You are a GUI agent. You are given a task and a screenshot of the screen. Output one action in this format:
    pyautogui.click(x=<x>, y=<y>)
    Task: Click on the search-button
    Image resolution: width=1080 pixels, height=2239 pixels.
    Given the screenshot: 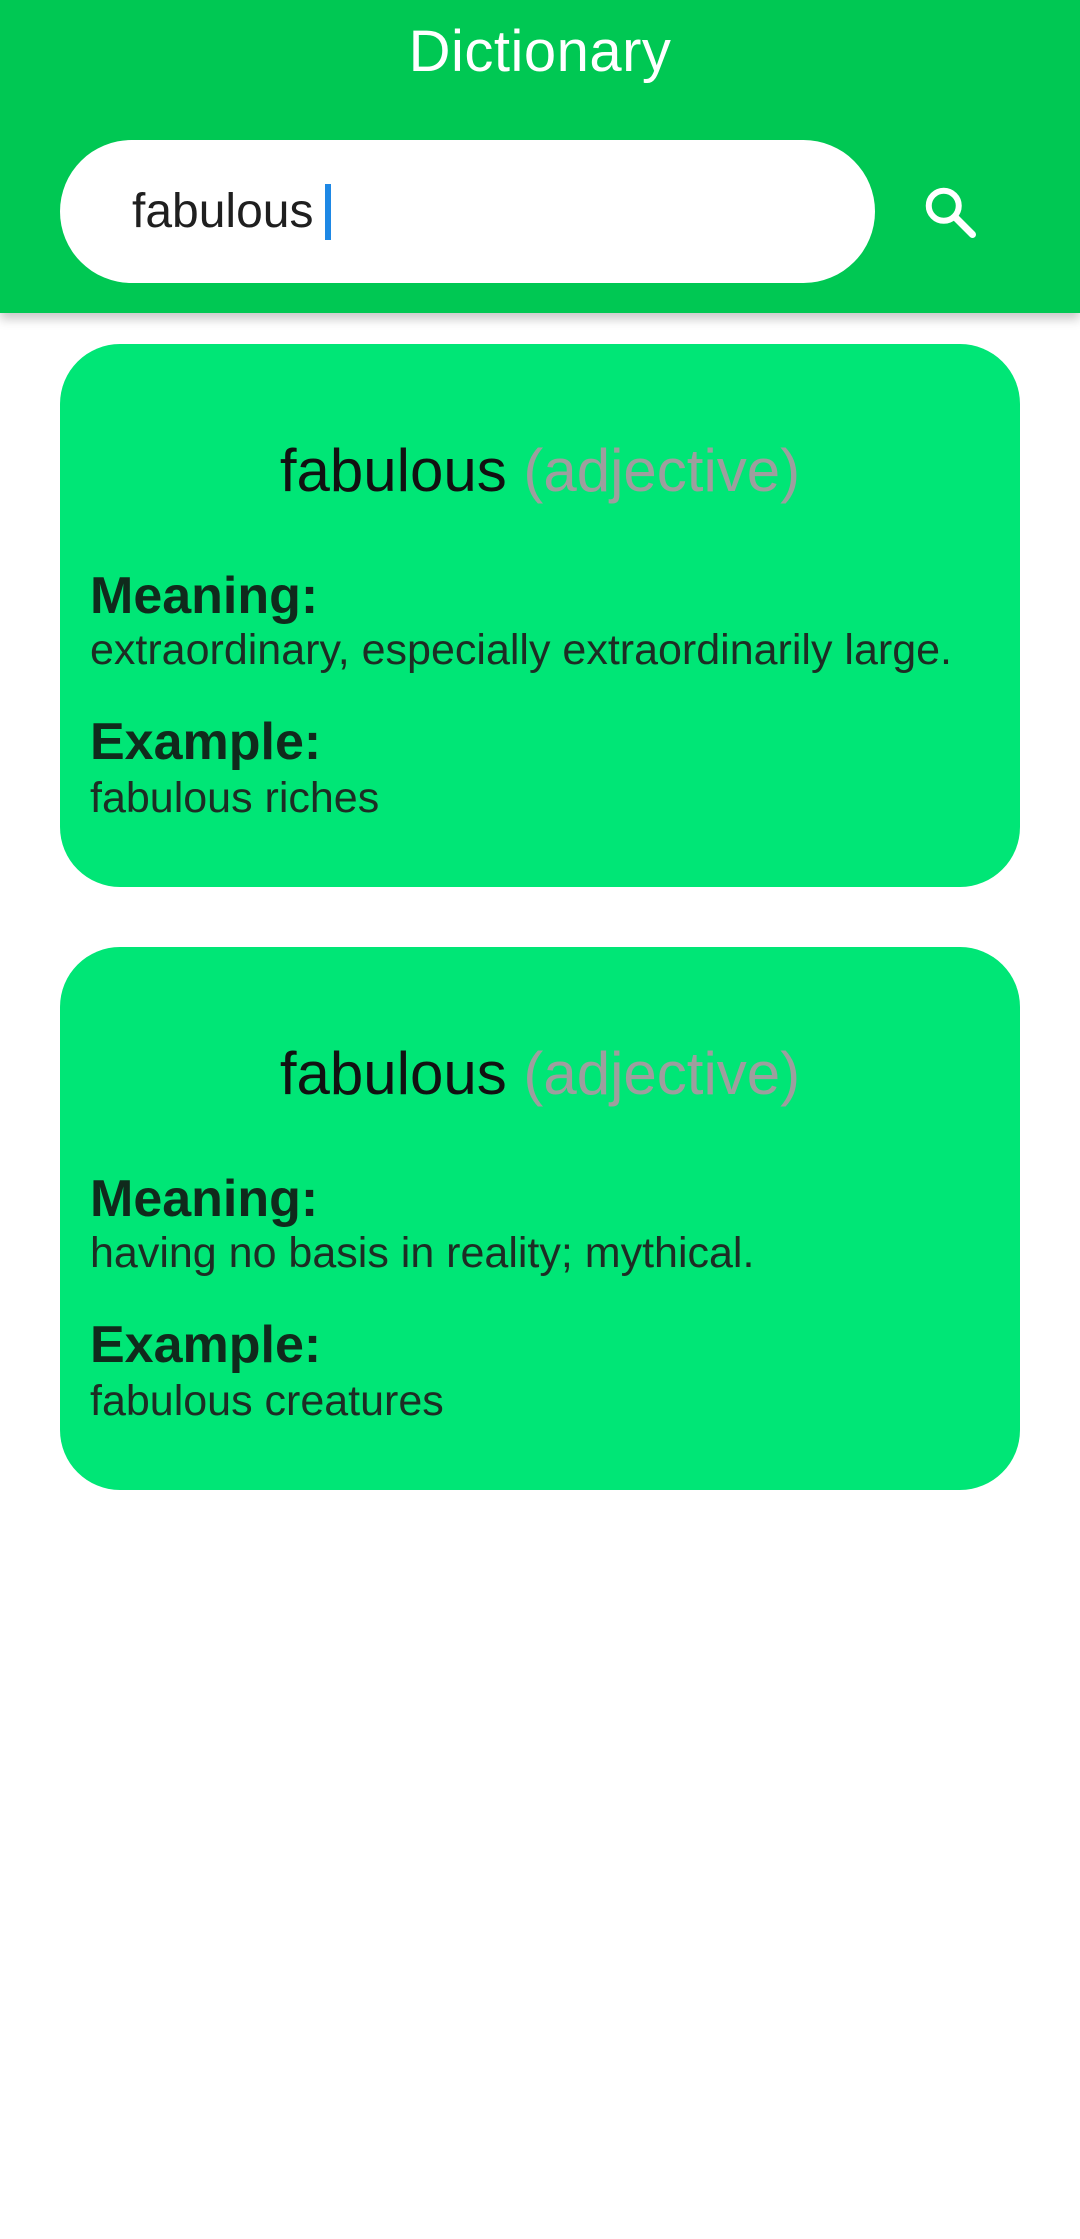 What is the action you would take?
    pyautogui.click(x=950, y=212)
    